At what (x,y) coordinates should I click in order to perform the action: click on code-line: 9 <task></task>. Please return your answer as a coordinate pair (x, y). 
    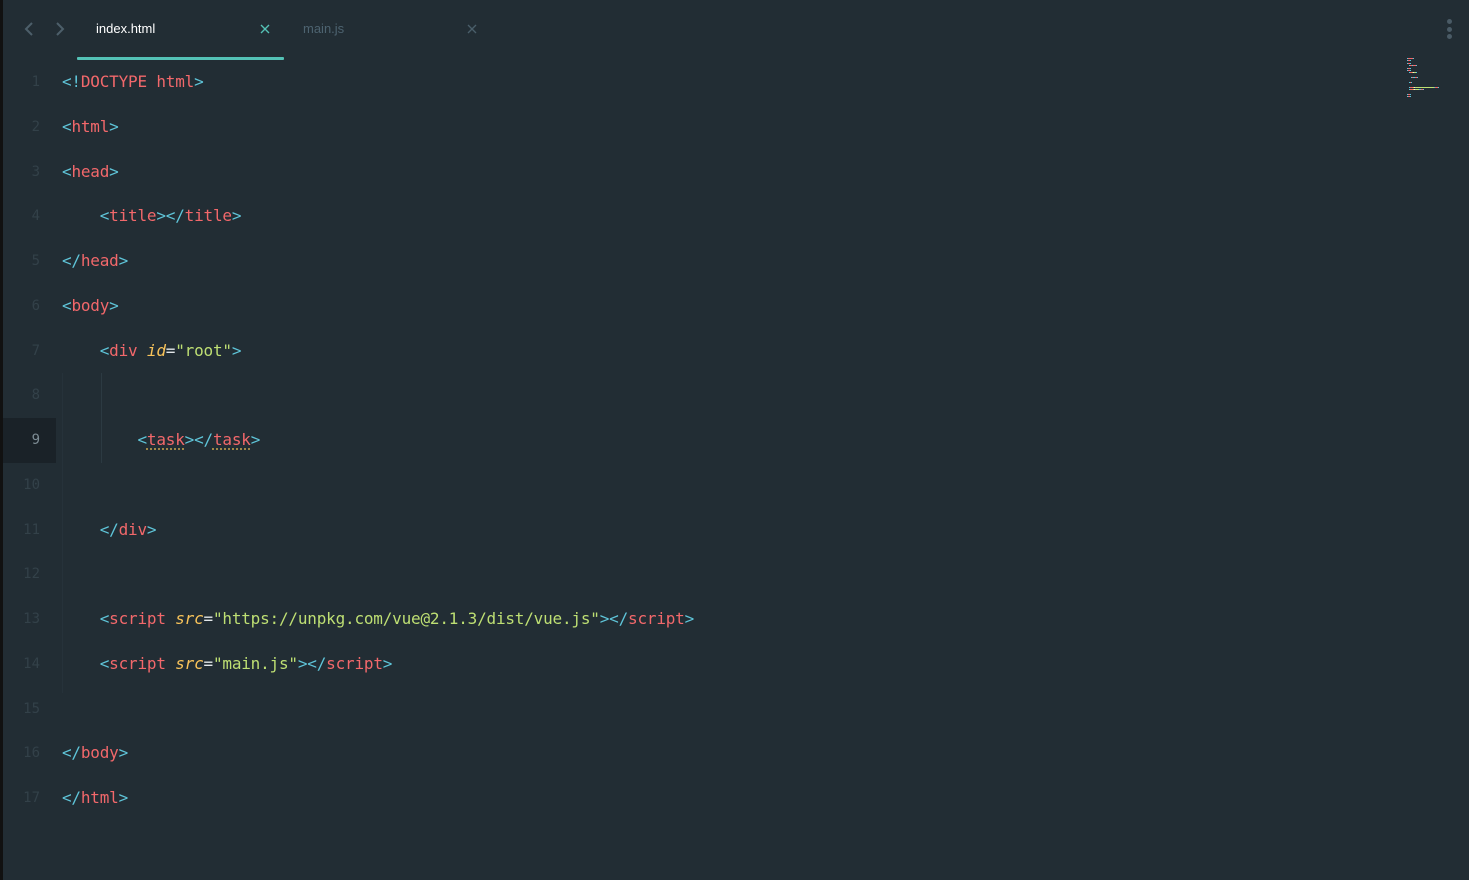
    Looking at the image, I should click on (698, 440).